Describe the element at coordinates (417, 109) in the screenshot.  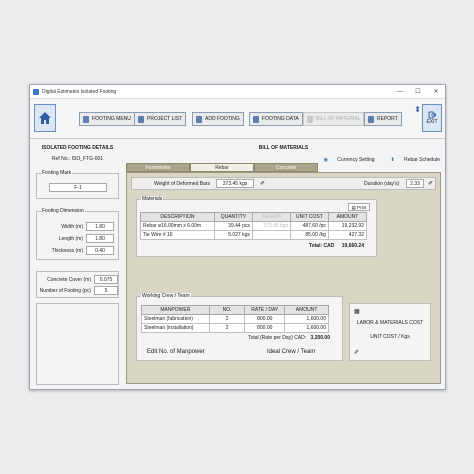
I see `user-icon: ⬍` at that location.